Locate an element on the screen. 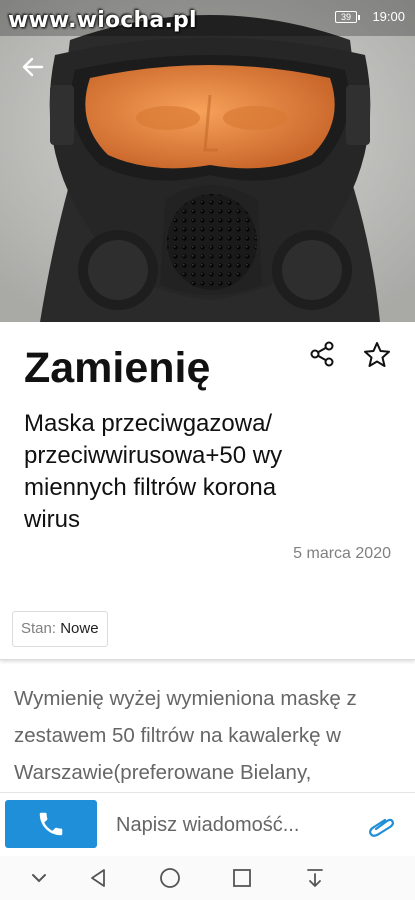  share-button is located at coordinates (322, 354).